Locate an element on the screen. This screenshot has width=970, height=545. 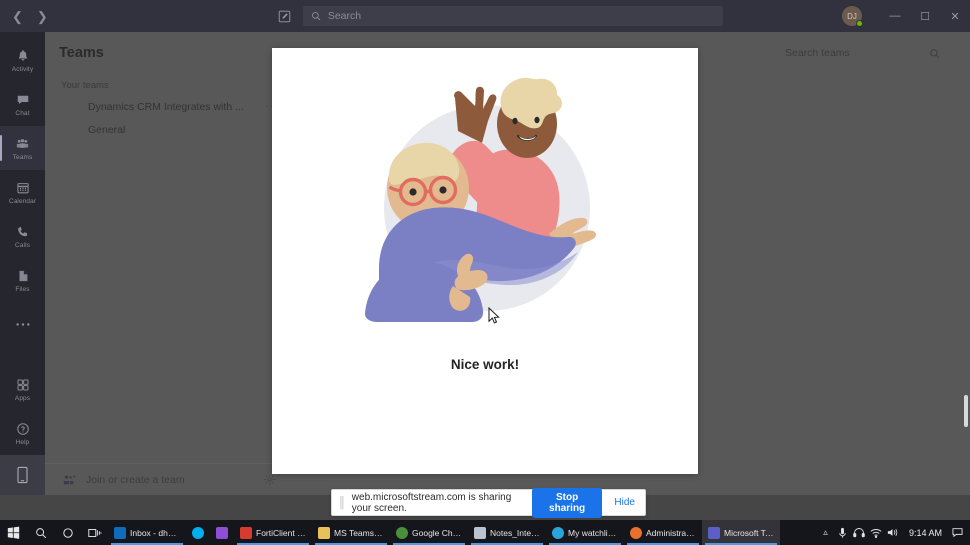
dialog-caption: Nice work! is located at coordinates (485, 364).